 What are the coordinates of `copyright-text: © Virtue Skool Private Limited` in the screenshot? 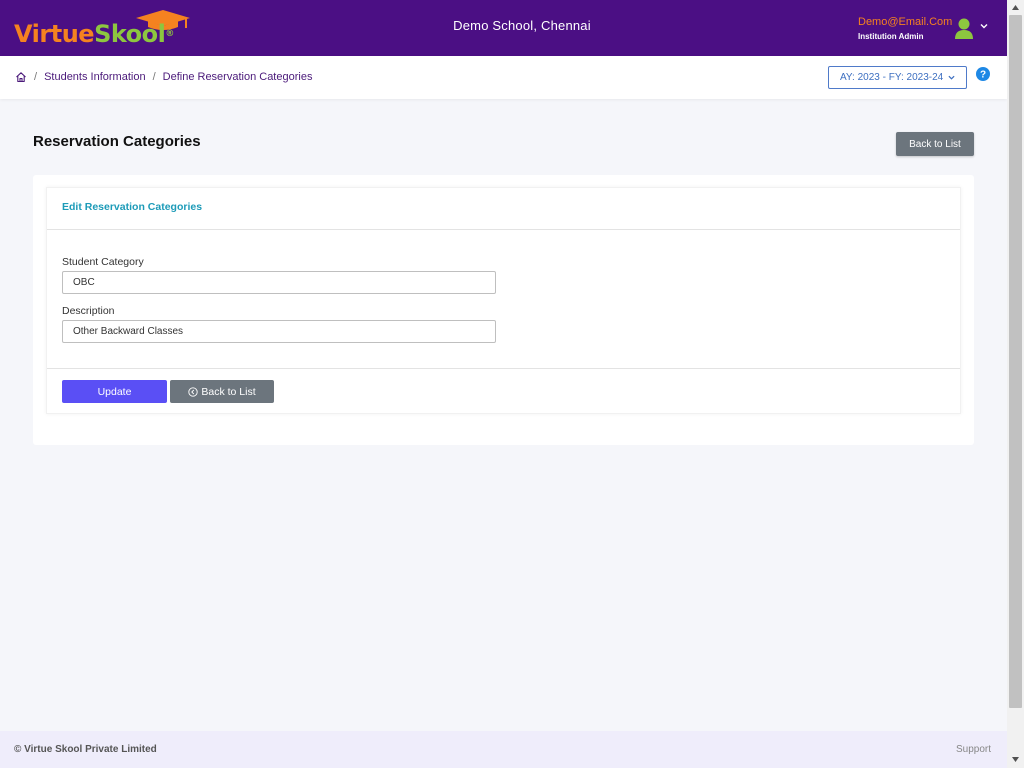 It's located at (85, 749).